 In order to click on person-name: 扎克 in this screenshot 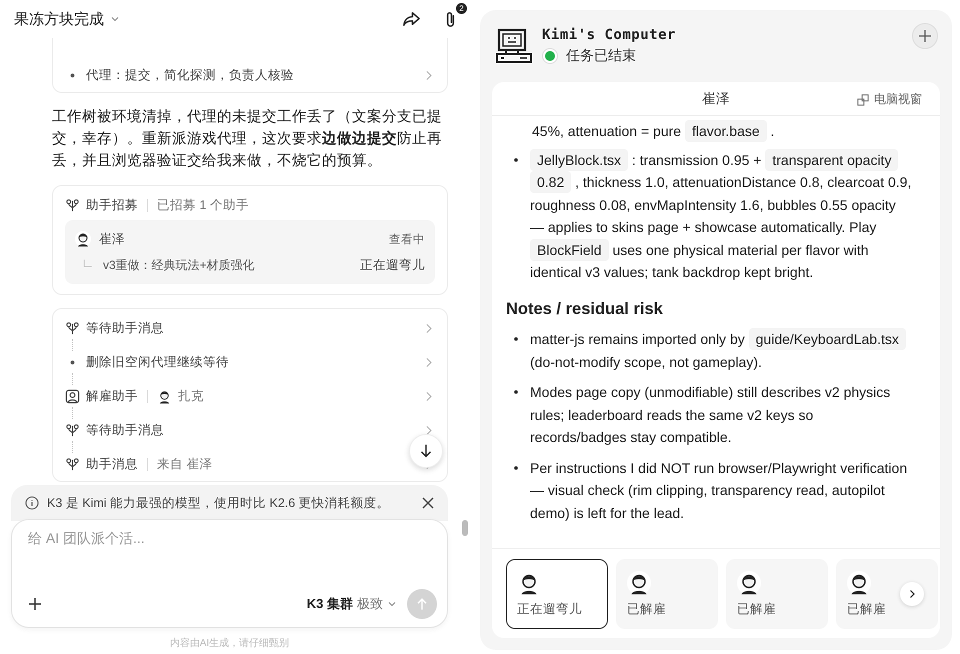, I will do `click(191, 396)`.